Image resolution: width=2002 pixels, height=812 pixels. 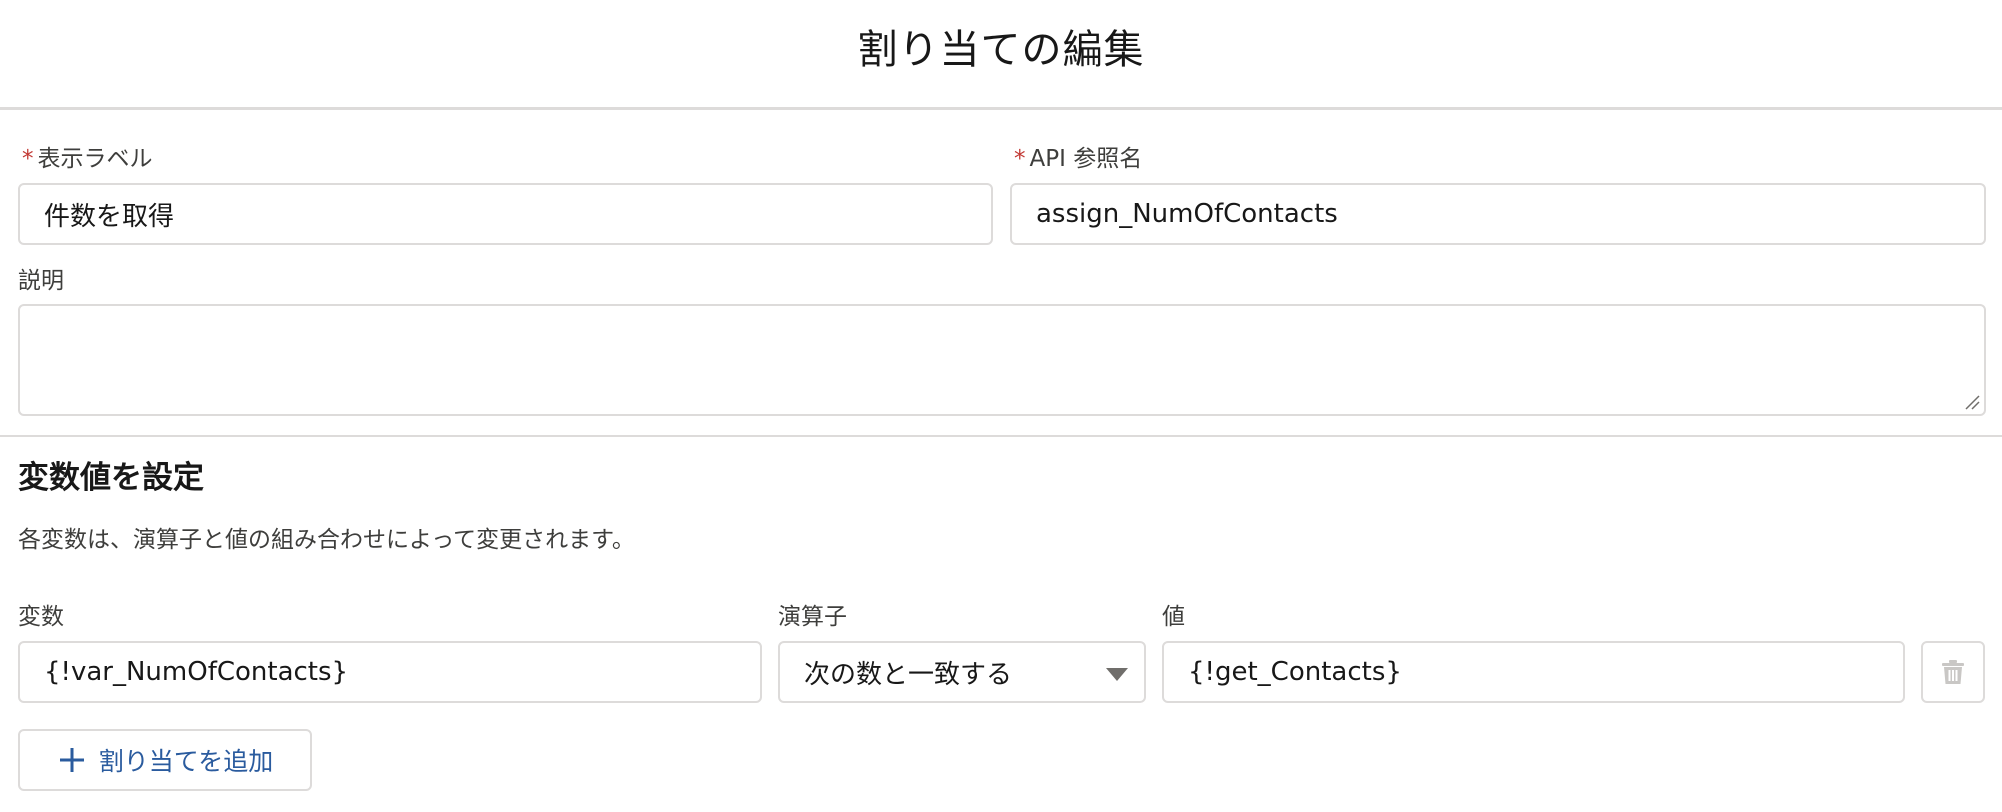 I want to click on resize-grip-icon, so click(x=1972, y=402).